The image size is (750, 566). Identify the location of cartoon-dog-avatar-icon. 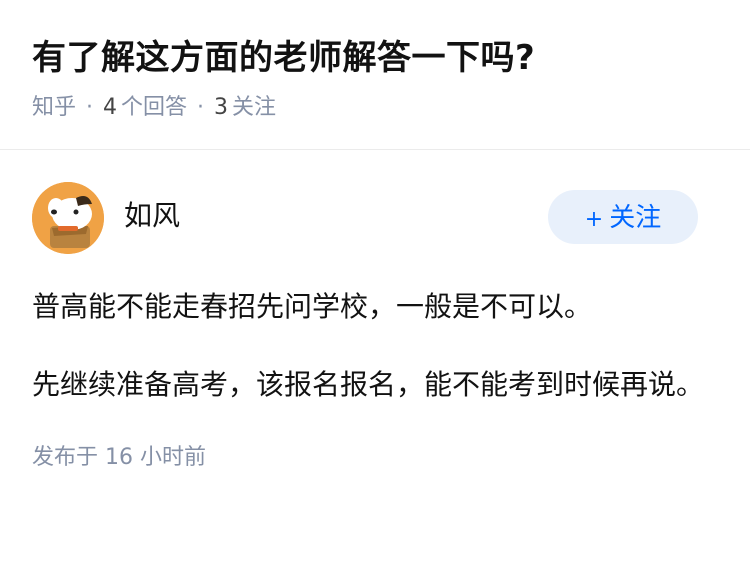
(68, 218).